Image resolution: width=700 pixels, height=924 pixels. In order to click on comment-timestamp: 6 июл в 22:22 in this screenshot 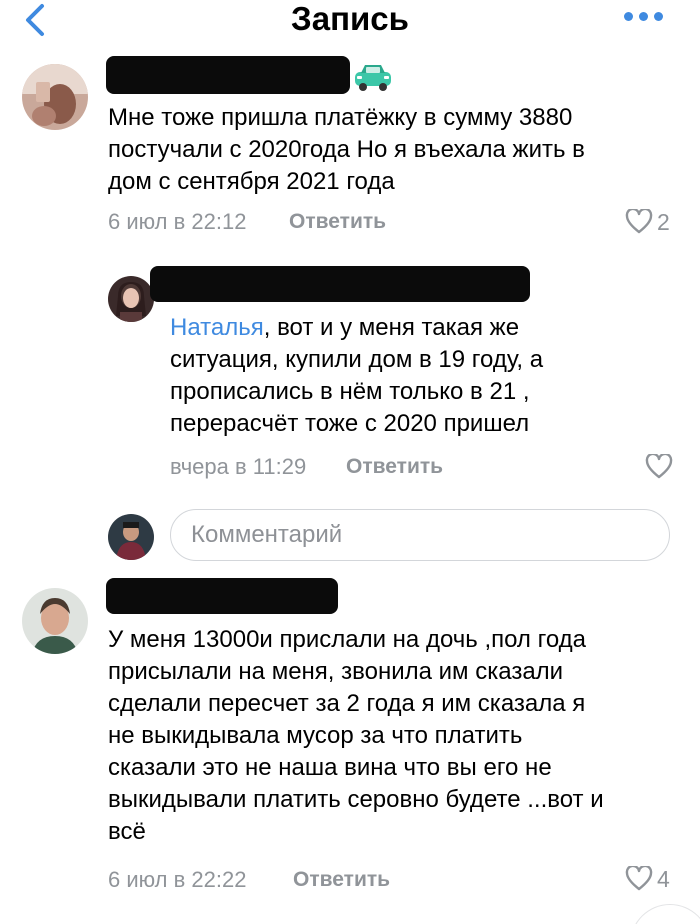, I will do `click(177, 879)`.